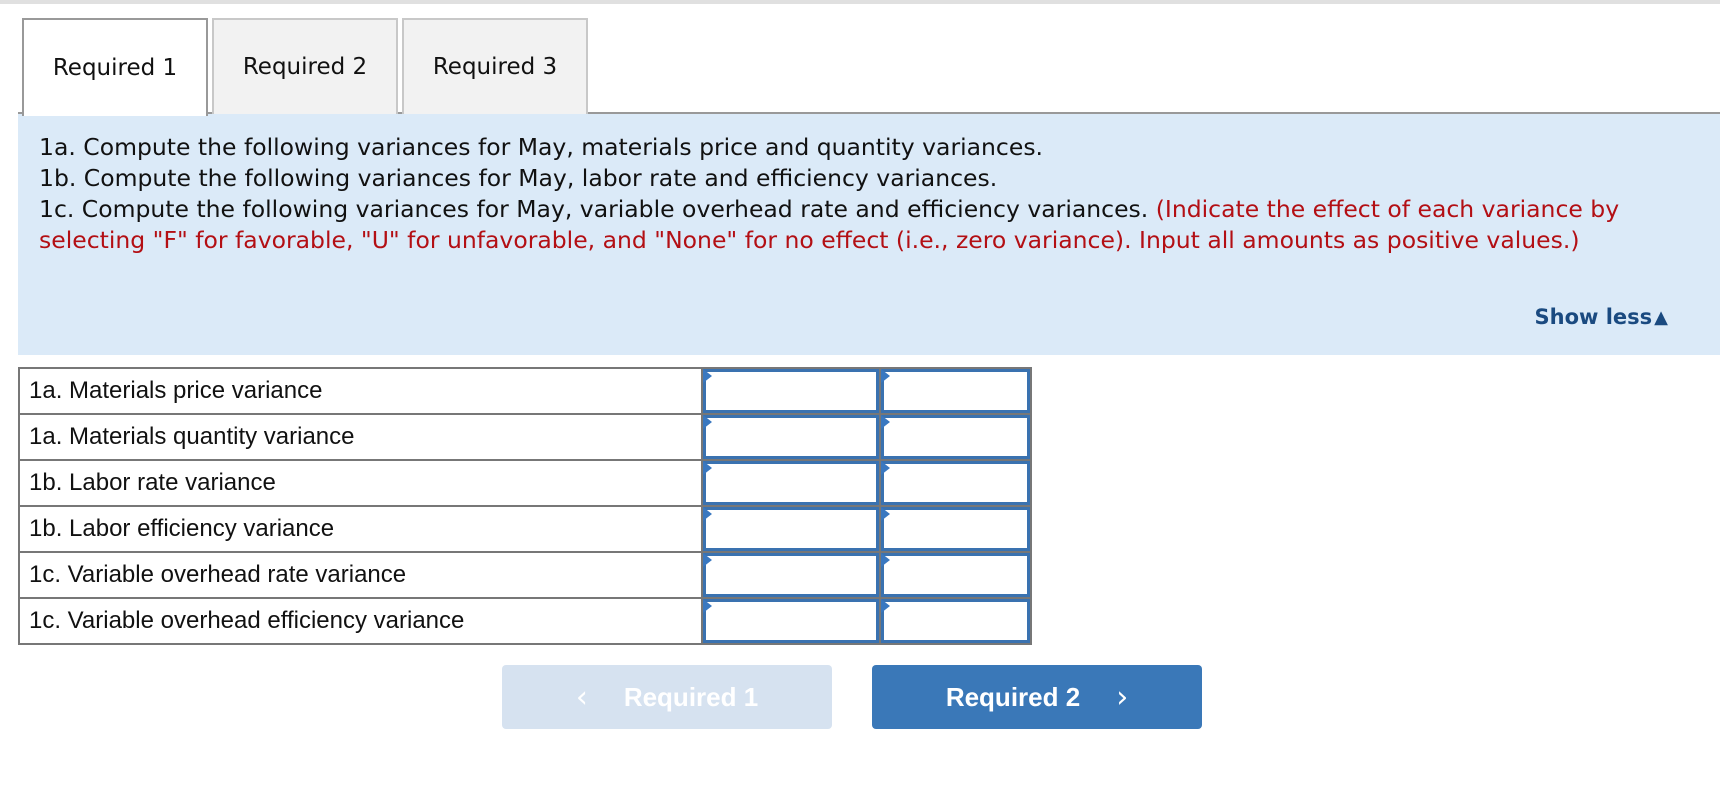 Image resolution: width=1730 pixels, height=786 pixels. Describe the element at coordinates (360, 437) in the screenshot. I see `row-label: 1a. Materials quantity variance` at that location.